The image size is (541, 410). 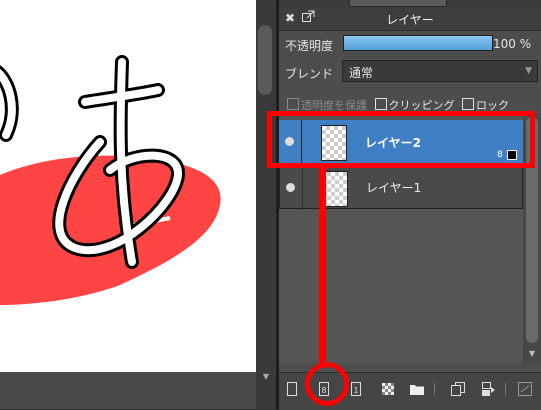 I want to click on new-halftone-layer-icon, so click(x=388, y=389).